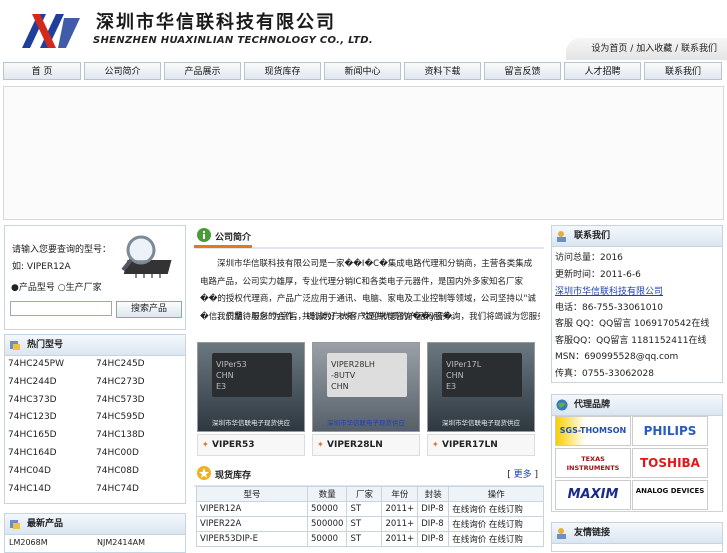 The width and height of the screenshot is (727, 553). I want to click on search-input, so click(61, 308).